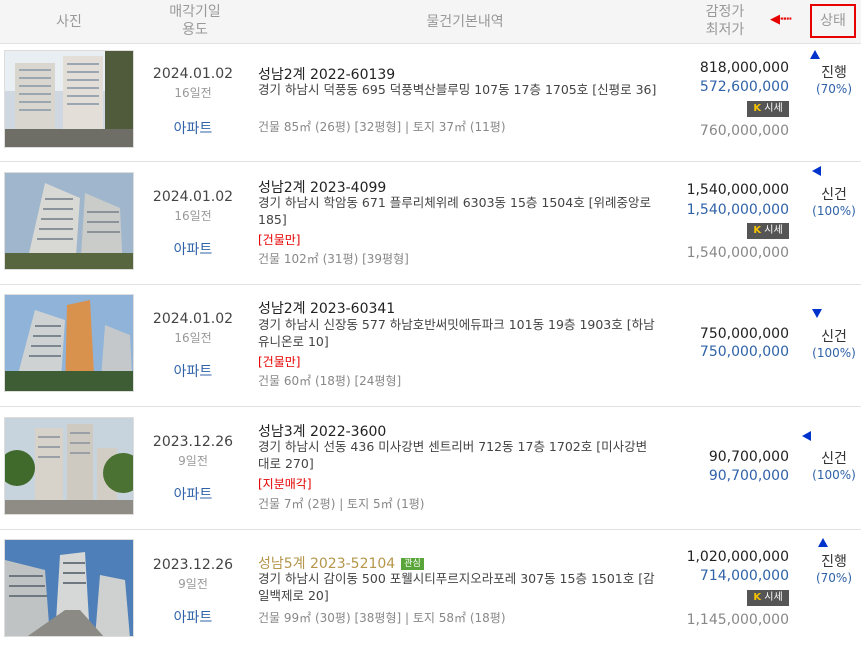 The image size is (861, 653). I want to click on header-minprice-label: 최저가, so click(725, 30).